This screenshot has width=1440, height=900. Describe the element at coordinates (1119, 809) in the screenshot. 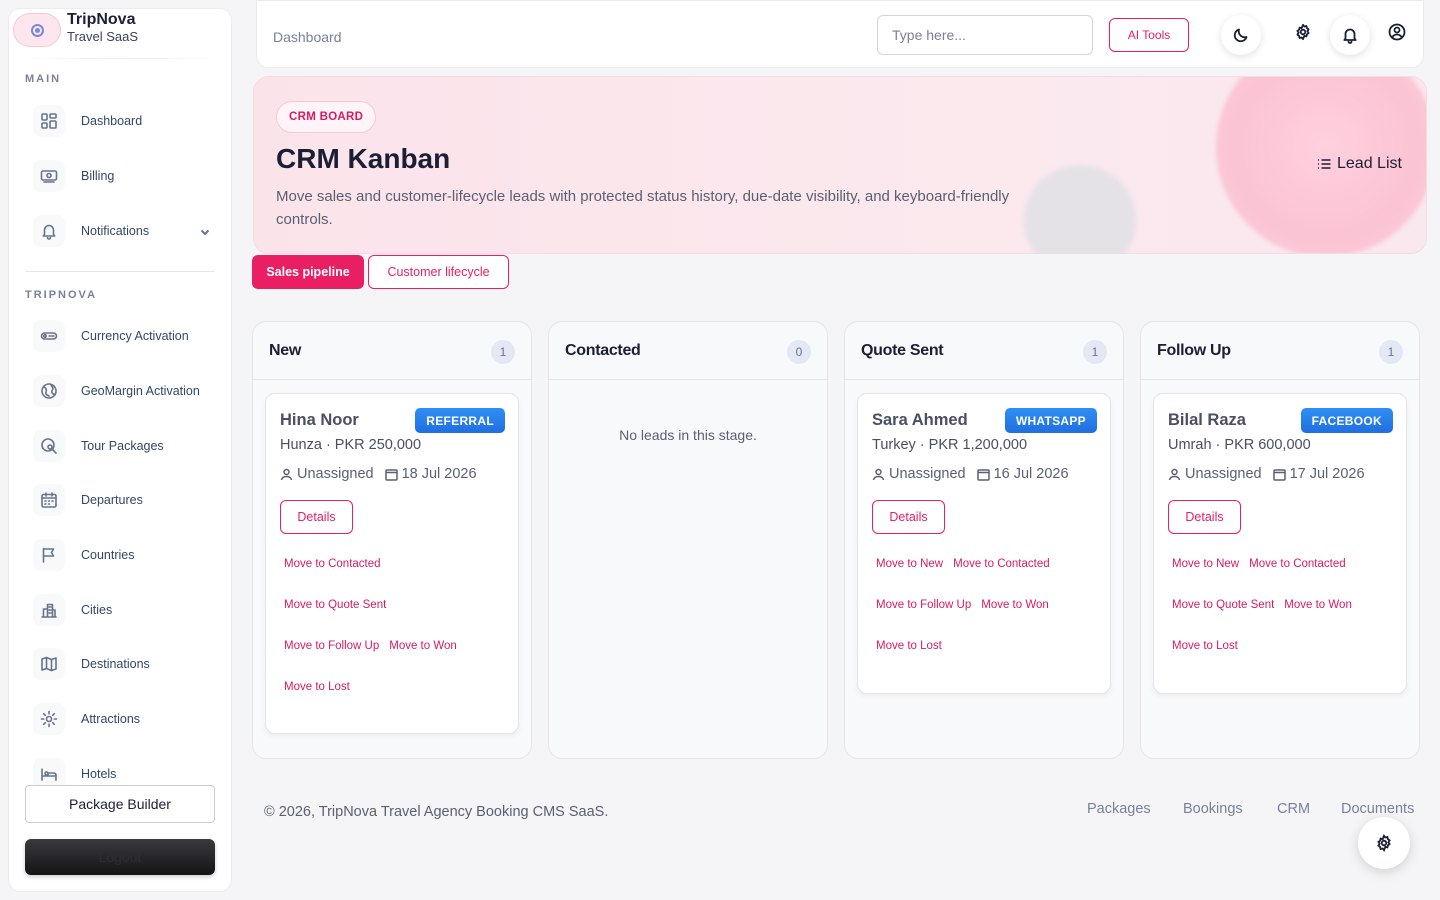

I see `footer-link-packages: Packages` at that location.